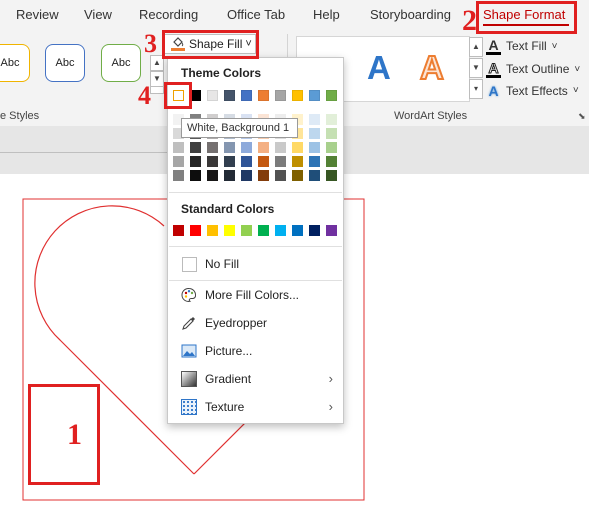  Describe the element at coordinates (526, 46) in the screenshot. I see `text-fill-label: Text Fill` at that location.